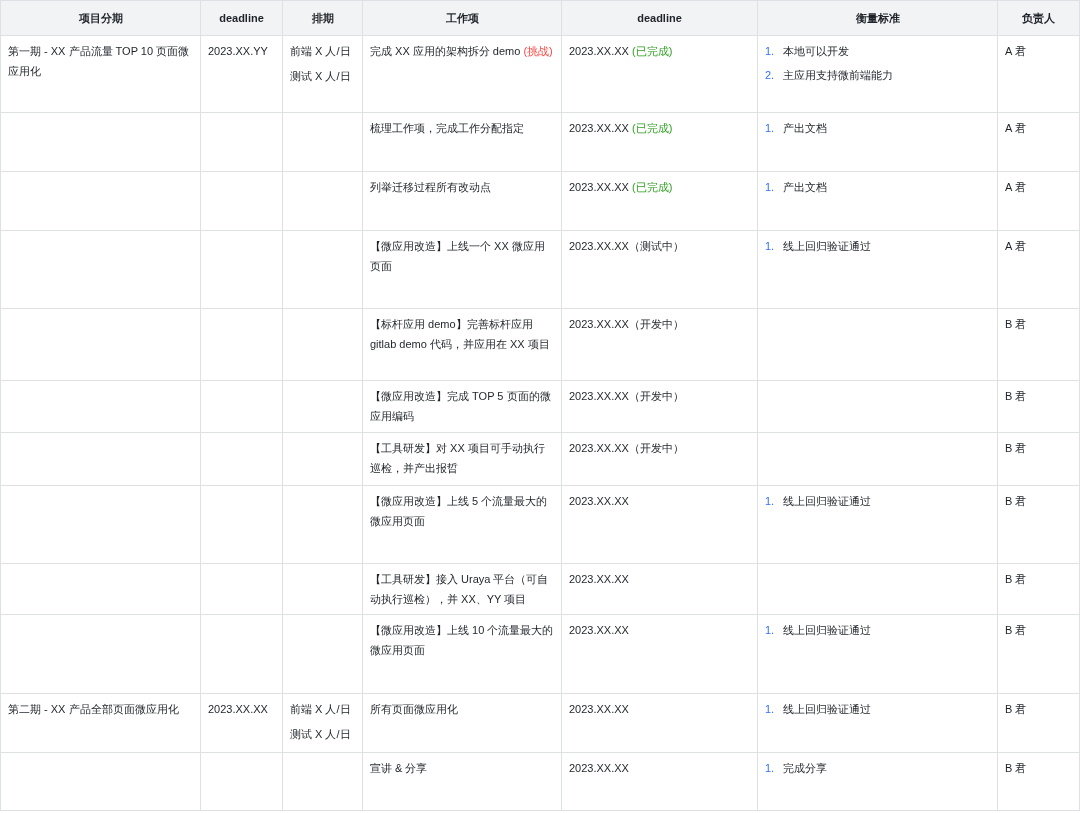 This screenshot has width=1080, height=813. I want to click on work-item-text: 宣讲 & 分享, so click(399, 768).